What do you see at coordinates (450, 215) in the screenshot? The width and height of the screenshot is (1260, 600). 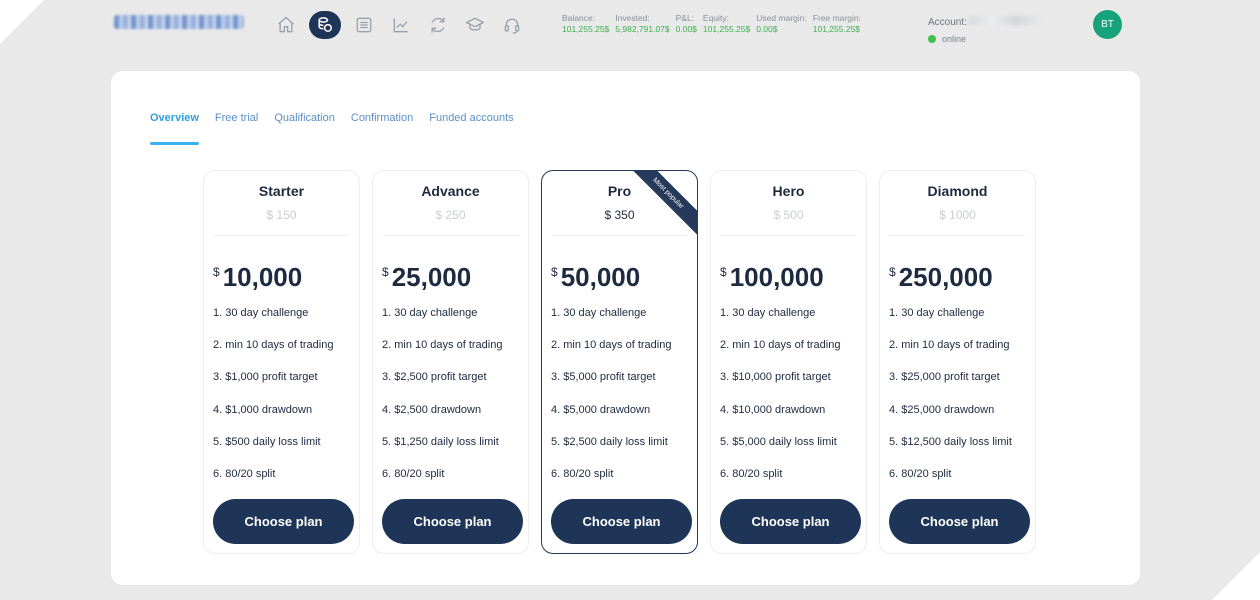 I see `plan-fee: $ 250` at bounding box center [450, 215].